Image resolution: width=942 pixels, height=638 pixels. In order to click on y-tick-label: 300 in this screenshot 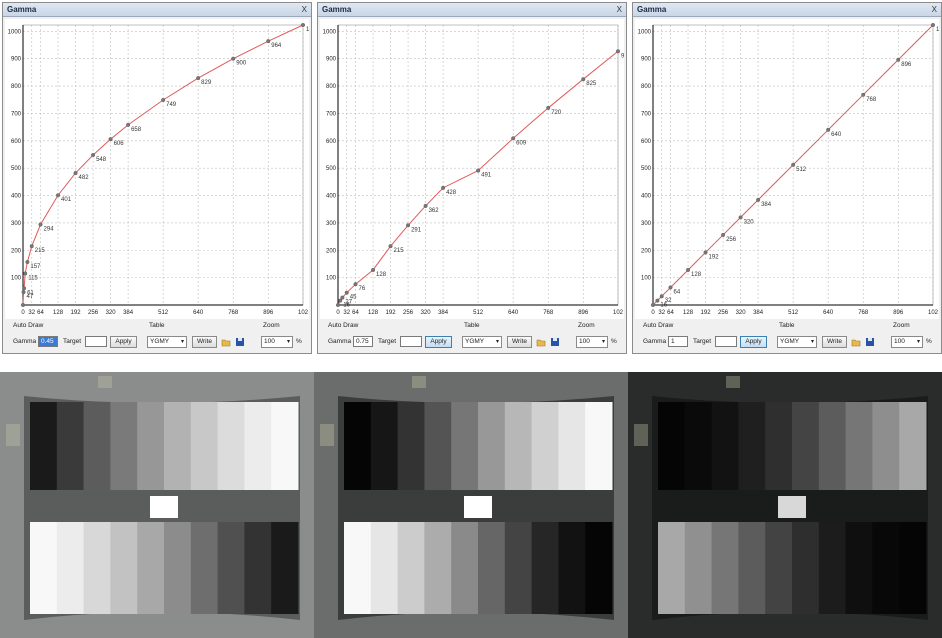, I will do `click(16, 224)`.